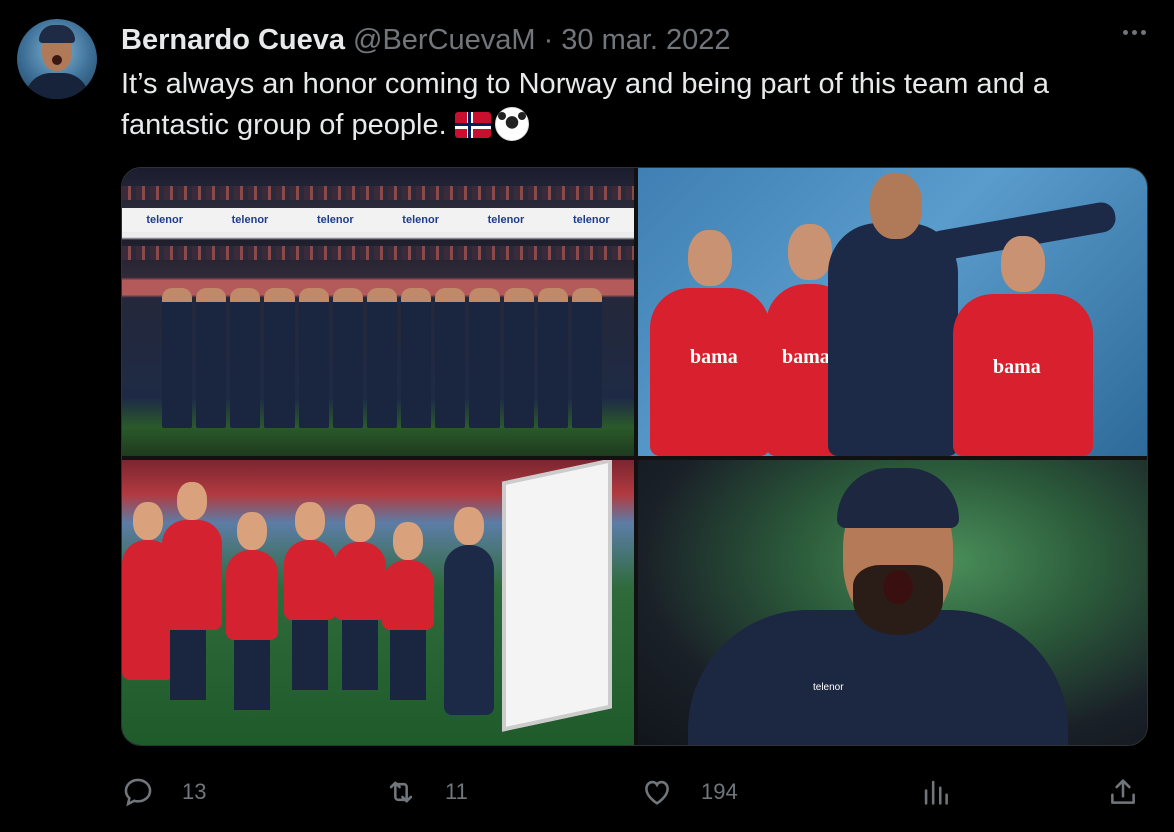 This screenshot has width=1174, height=832. I want to click on bar-chart-icon, so click(936, 792).